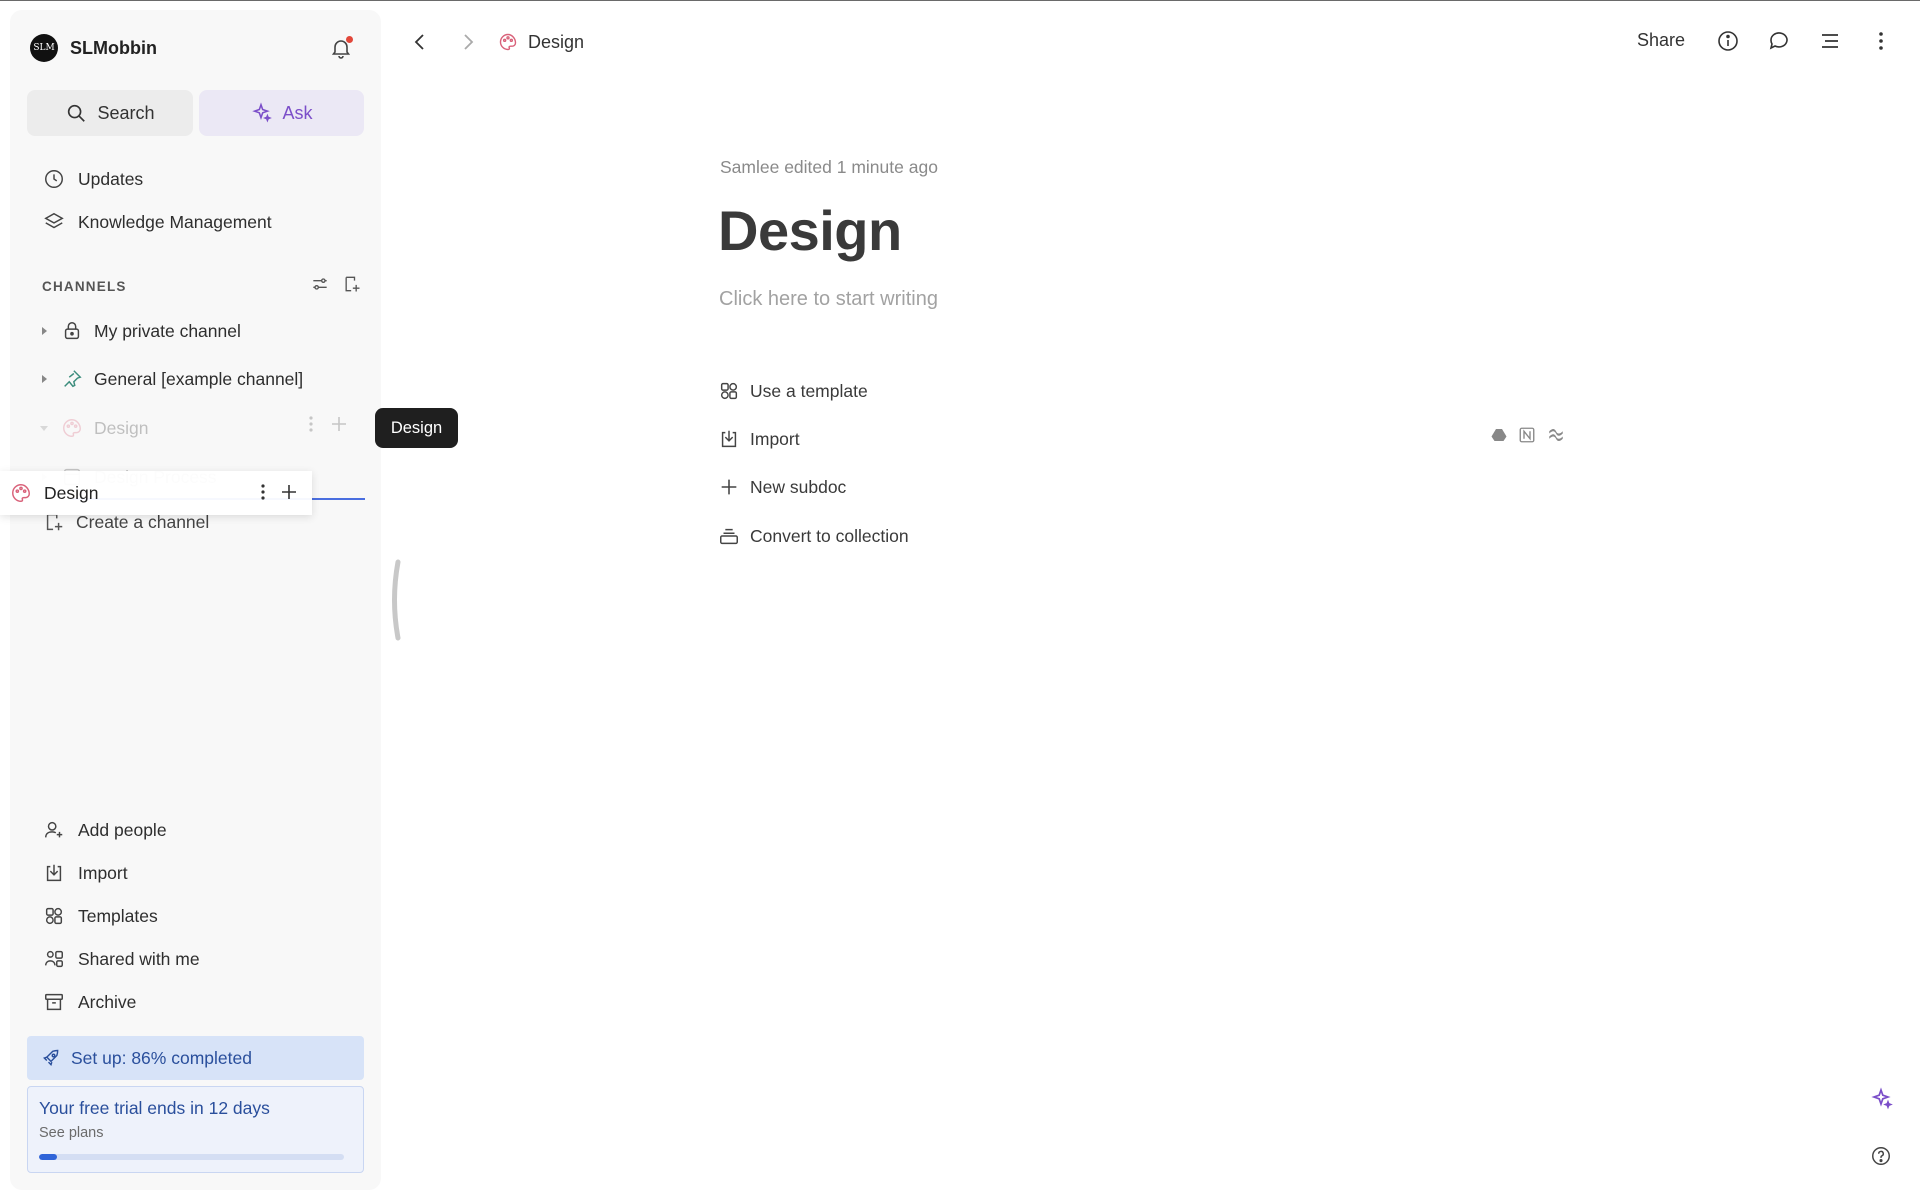 This screenshot has height=1200, width=1920. Describe the element at coordinates (1728, 41) in the screenshot. I see `info-icon` at that location.